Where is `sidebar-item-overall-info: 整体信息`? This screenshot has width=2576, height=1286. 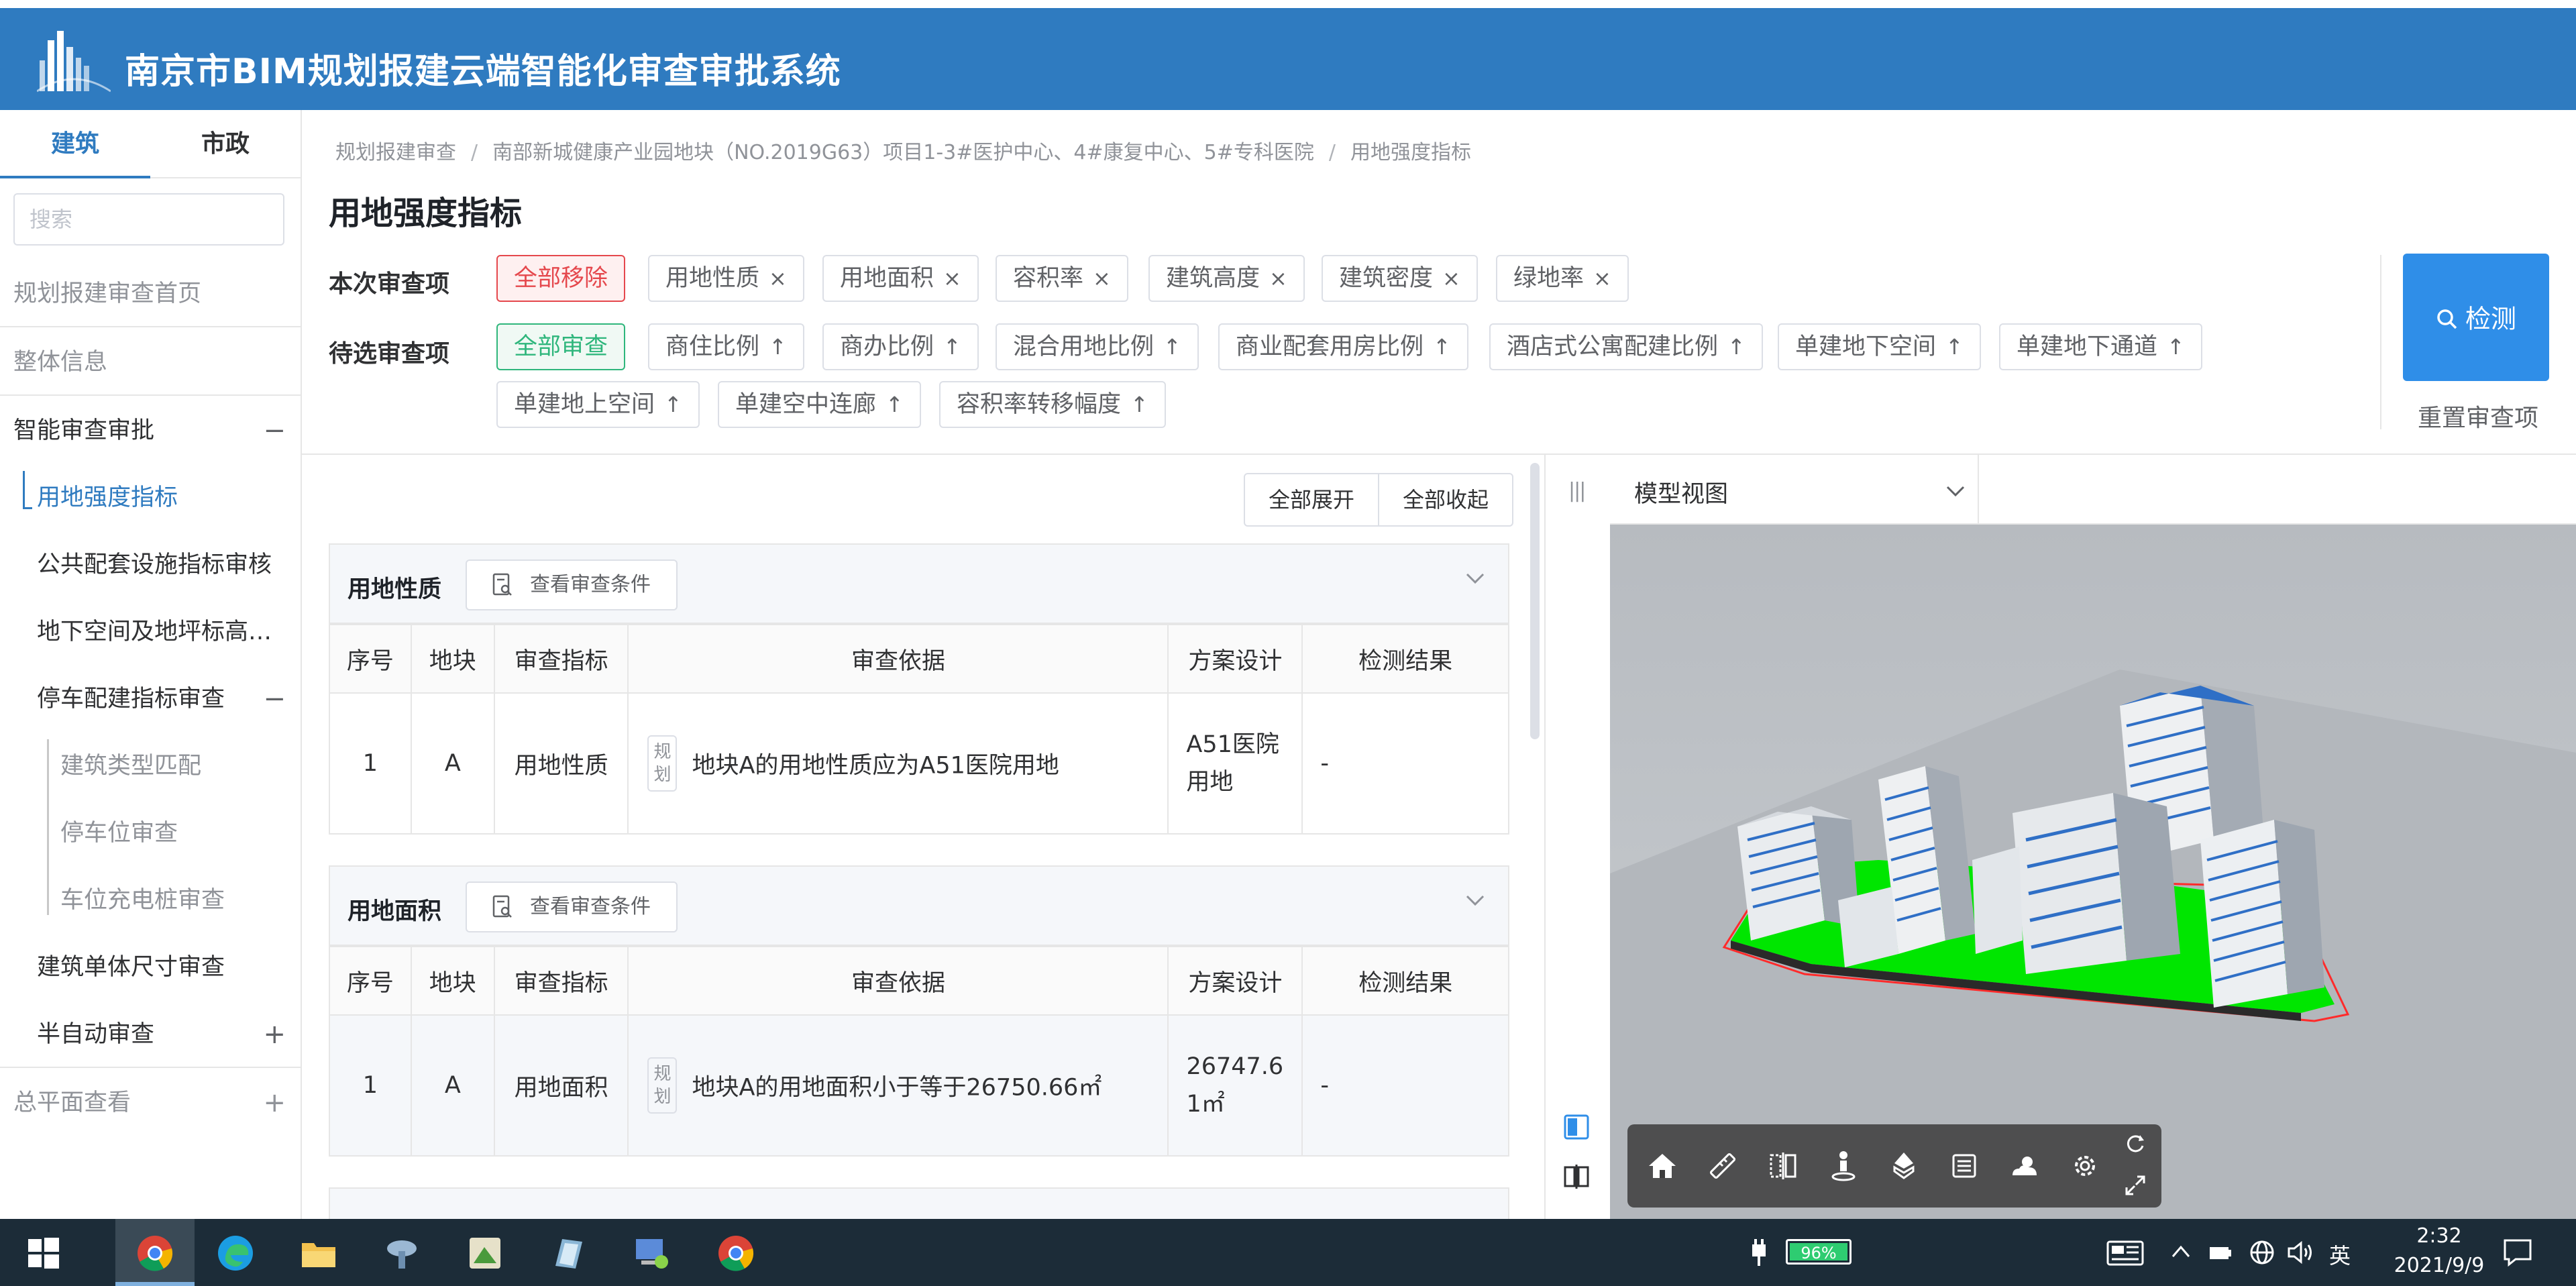 sidebar-item-overall-info: 整体信息 is located at coordinates (150, 362).